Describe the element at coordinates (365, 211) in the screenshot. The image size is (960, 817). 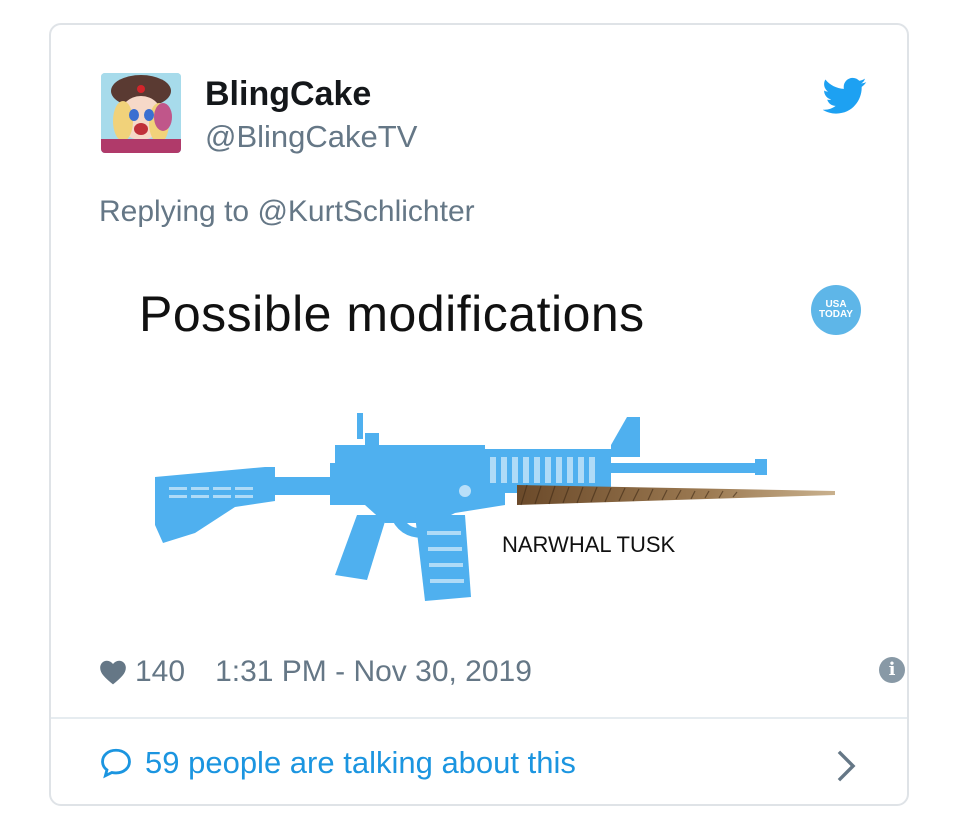
I see `reply-mention-link: @KurtSchlichter` at that location.